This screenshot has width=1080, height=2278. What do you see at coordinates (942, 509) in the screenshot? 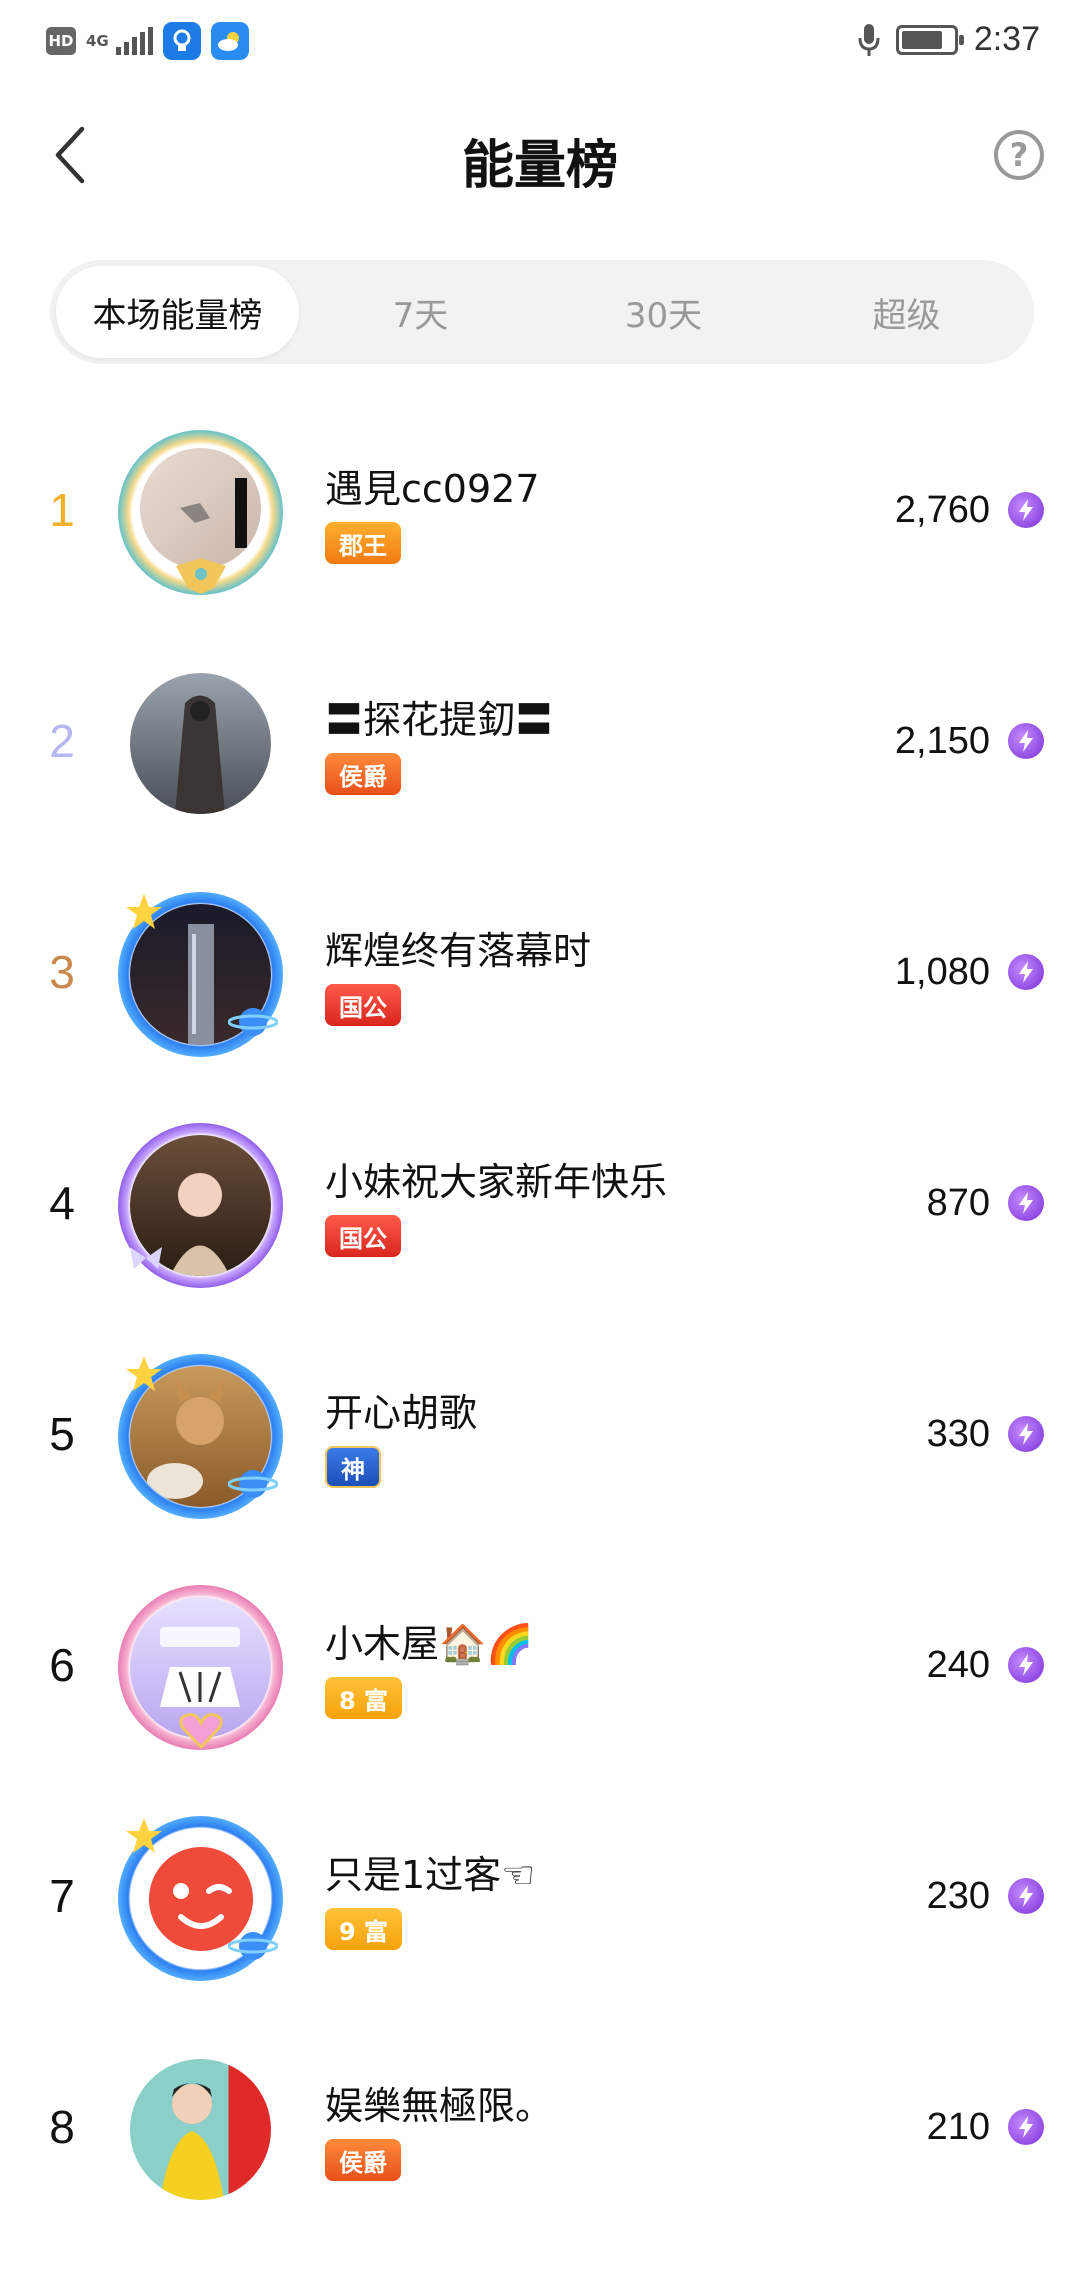
I see `energy-score: 2,760` at bounding box center [942, 509].